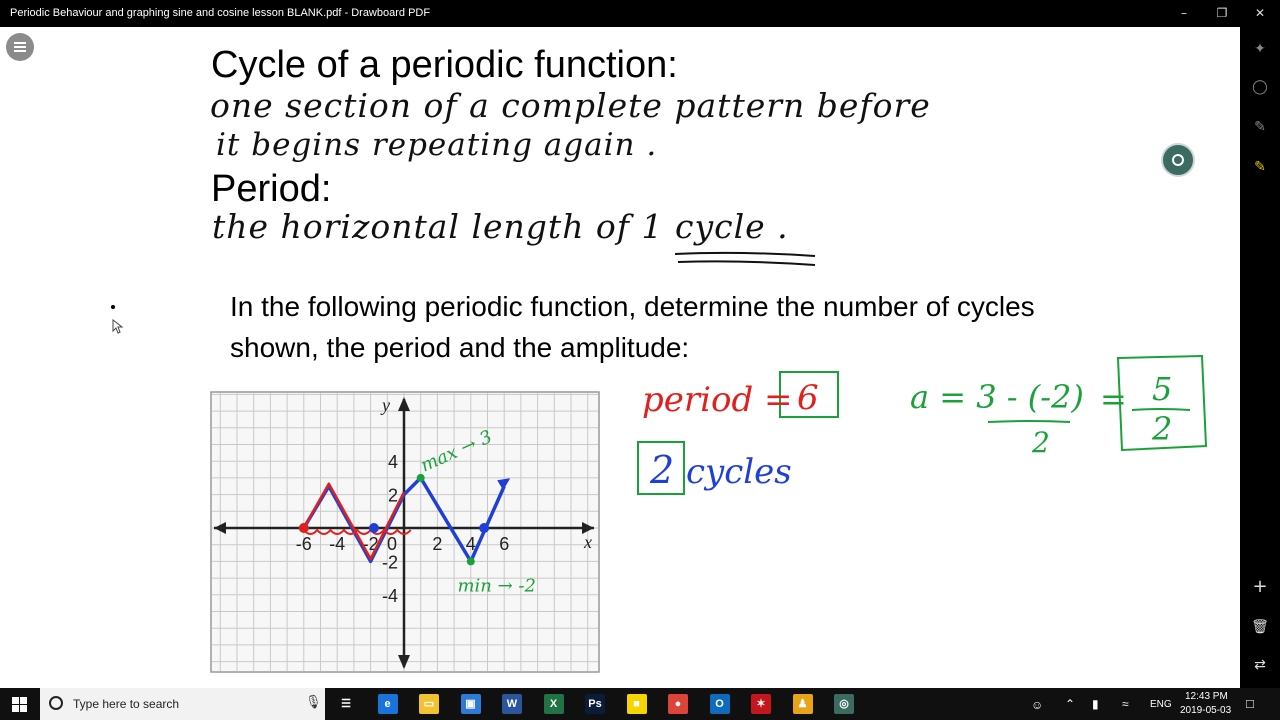  What do you see at coordinates (1161, 704) in the screenshot?
I see `language-indicator: ENG` at bounding box center [1161, 704].